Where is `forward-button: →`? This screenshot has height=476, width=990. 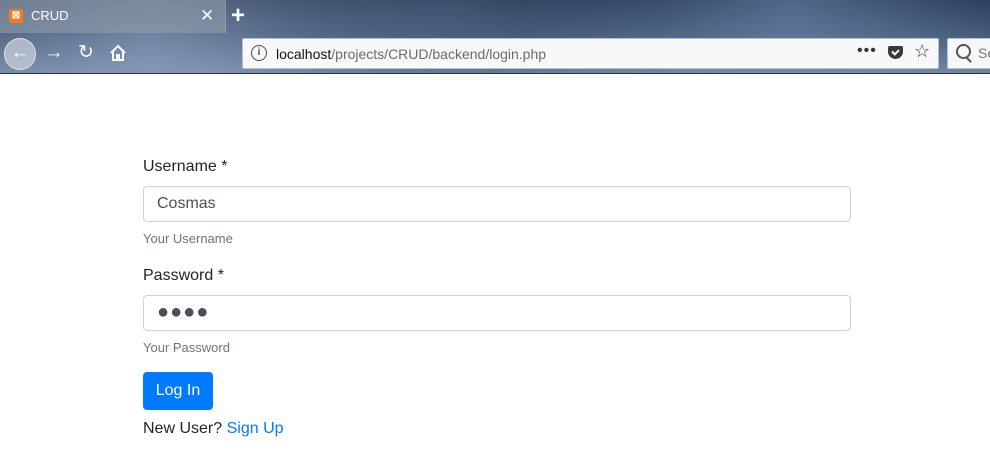
forward-button: → is located at coordinates (54, 53).